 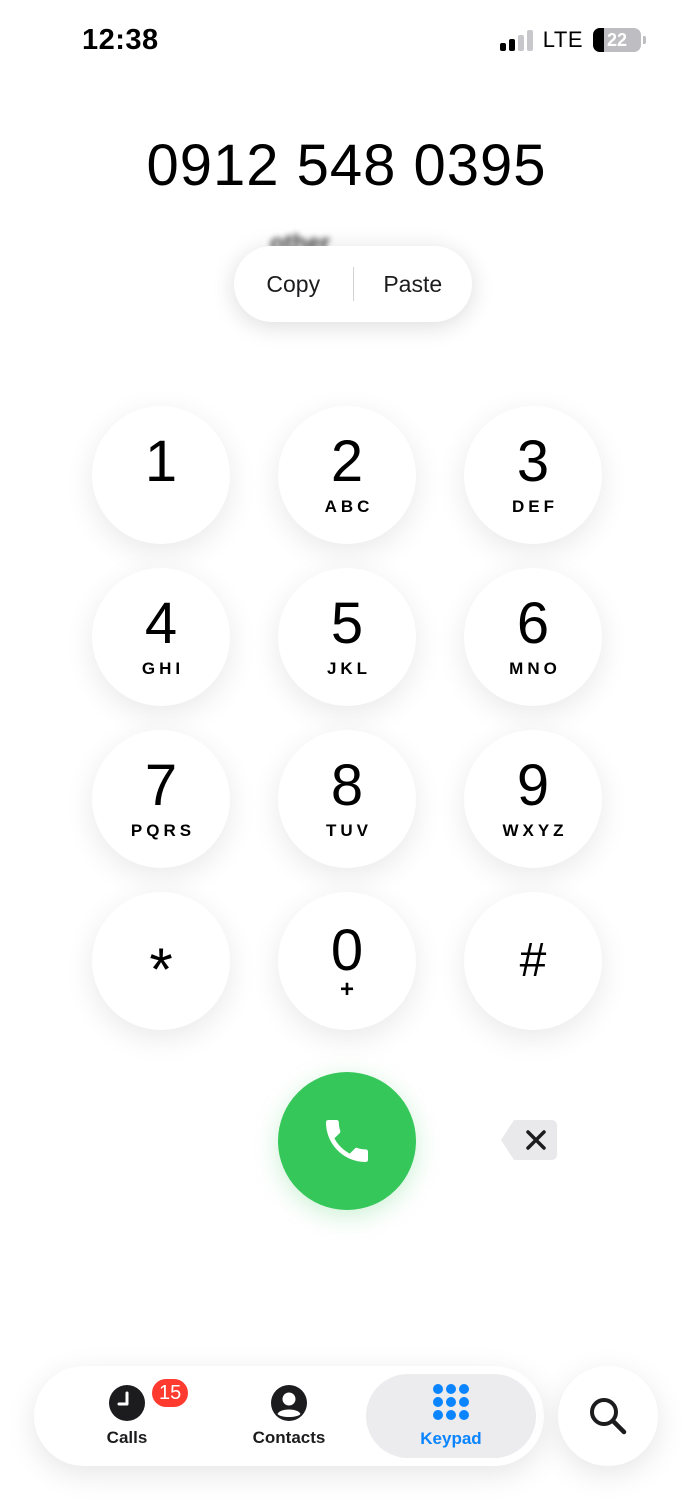 I want to click on tab-keypad: Keypad, so click(x=451, y=1416).